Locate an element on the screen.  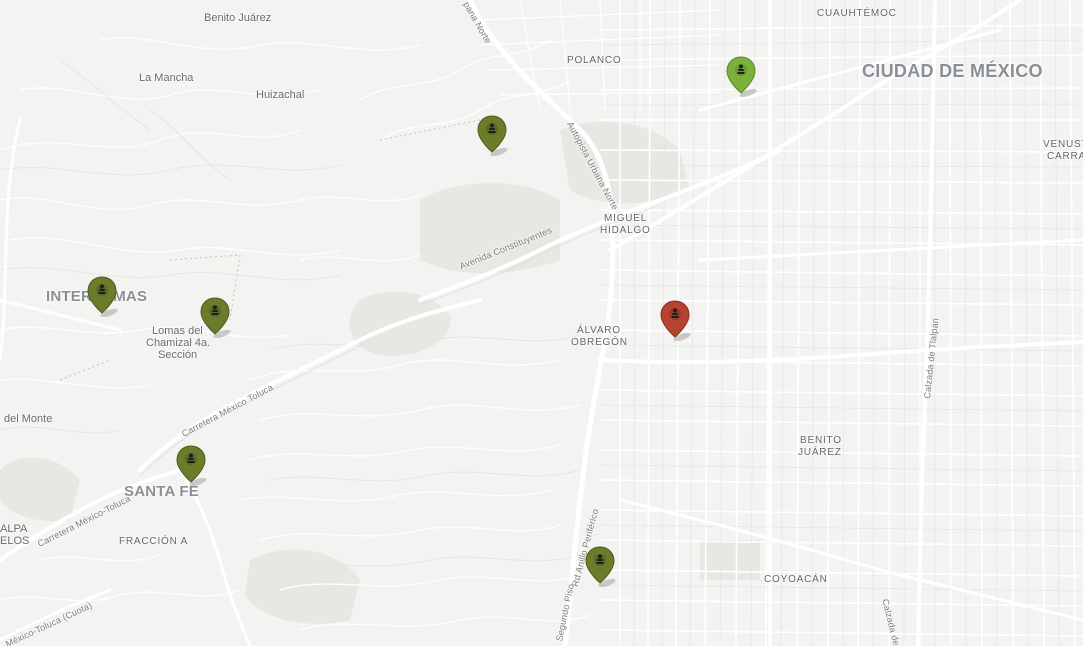
map-marker-periferico is located at coordinates (600, 566).